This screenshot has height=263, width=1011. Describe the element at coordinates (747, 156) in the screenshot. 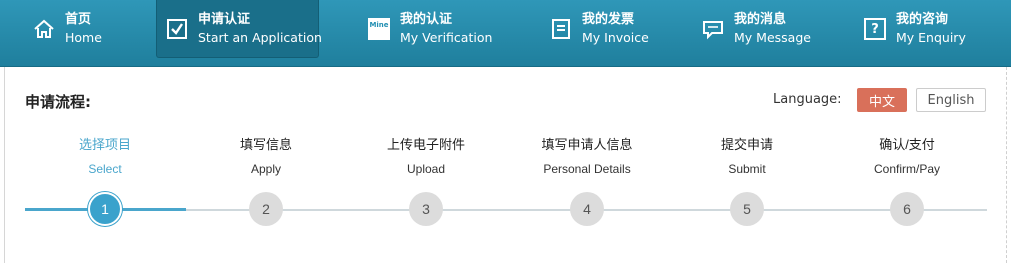

I see `step-submit: 提交申请 Submit` at that location.